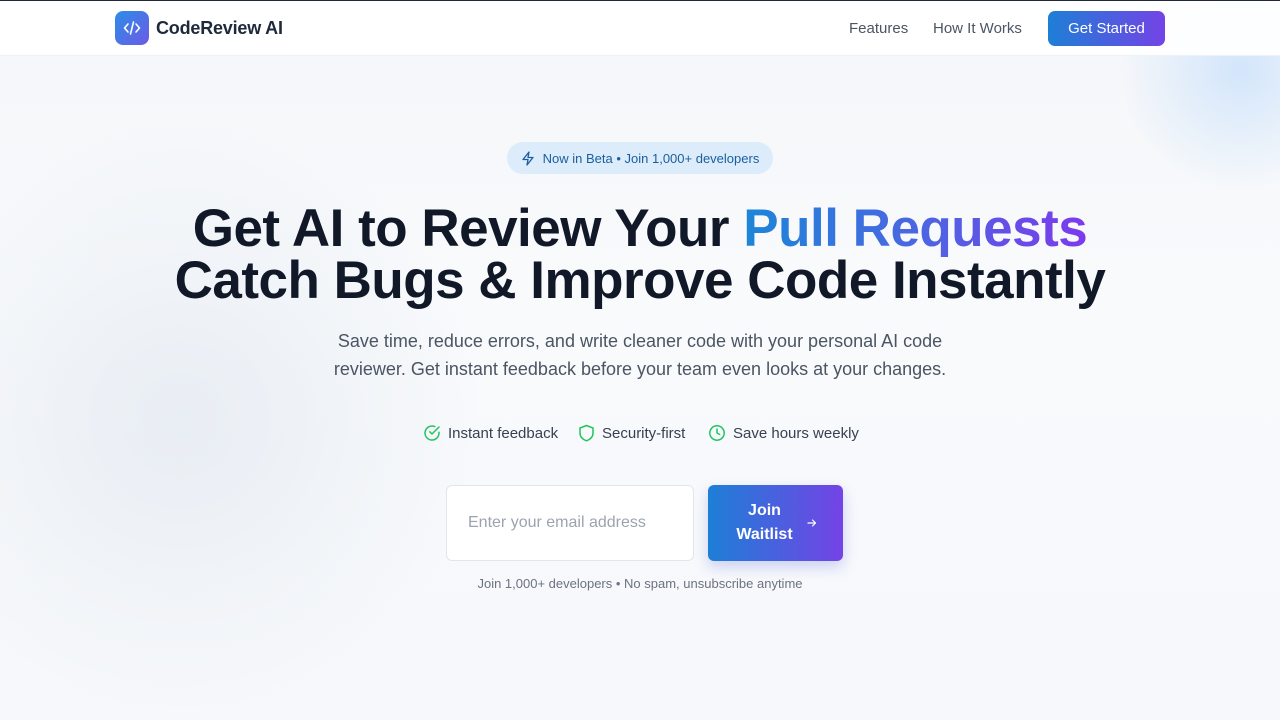  Describe the element at coordinates (503, 433) in the screenshot. I see `feature-label: Instant feedback` at that location.